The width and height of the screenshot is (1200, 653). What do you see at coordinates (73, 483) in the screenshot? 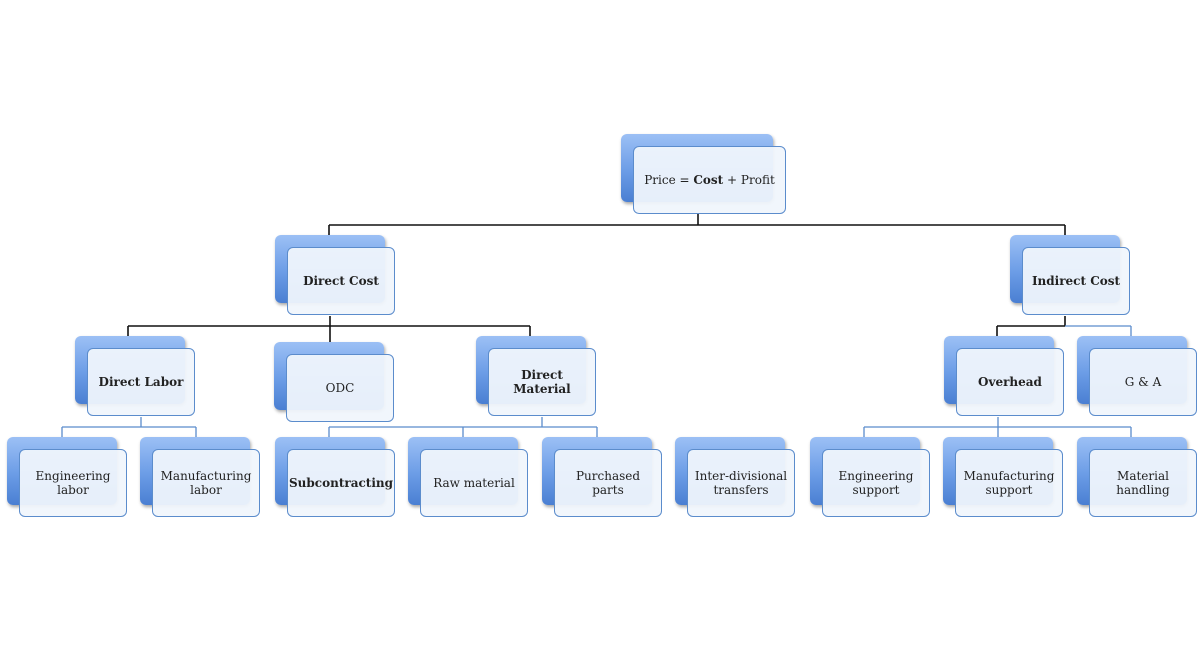
I see `node-label: Engineering labor` at bounding box center [73, 483].